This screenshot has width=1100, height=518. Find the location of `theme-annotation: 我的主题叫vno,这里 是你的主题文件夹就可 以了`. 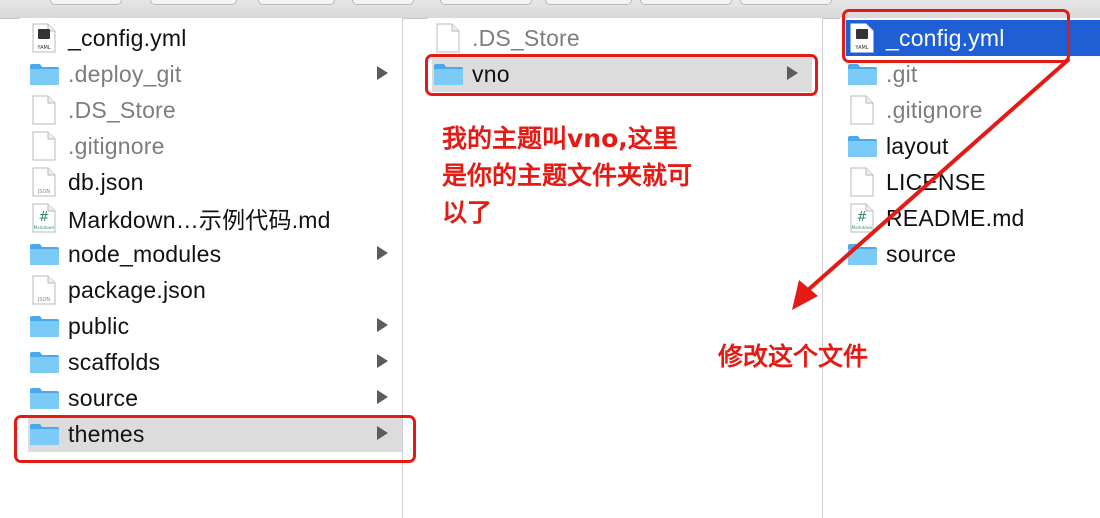

theme-annotation: 我的主题叫vno,这里 是你的主题文件夹就可 以了 is located at coordinates (567, 175).